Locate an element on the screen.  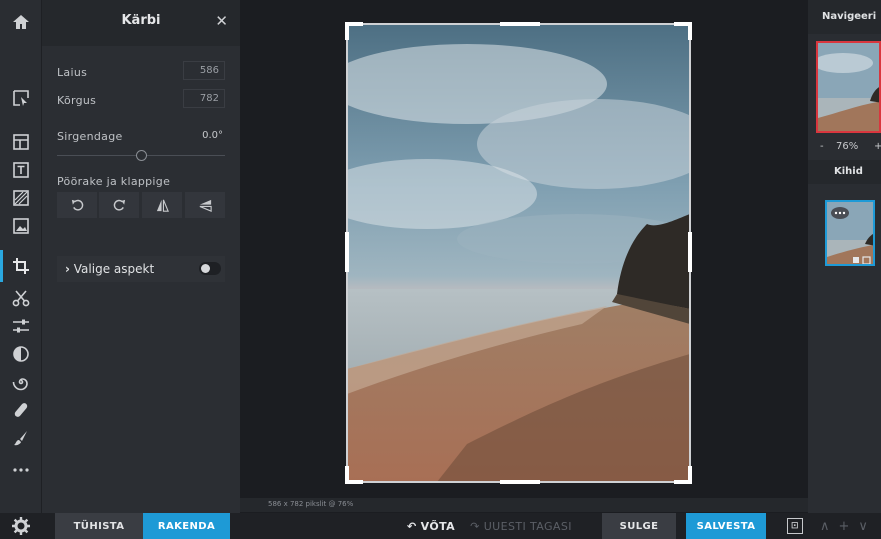
layer-actions: ∧ + ∨ is located at coordinates (844, 526).